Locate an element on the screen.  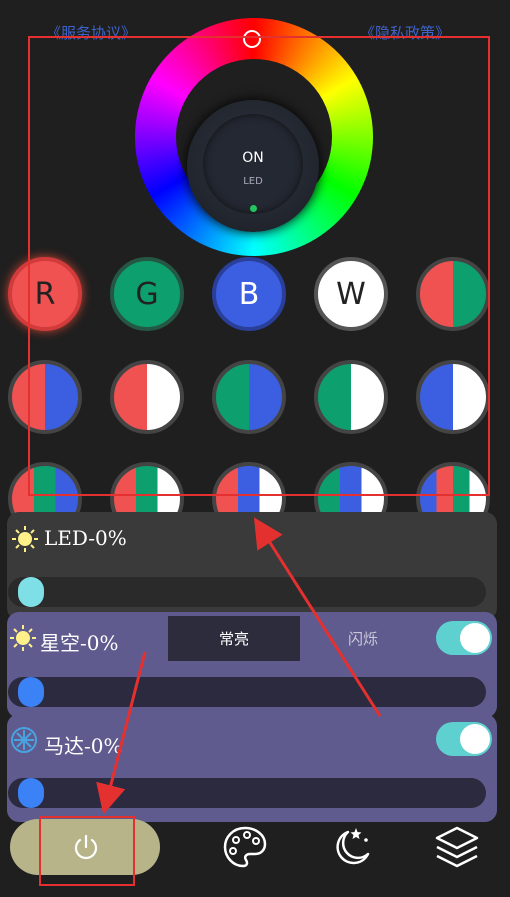
led-slider is located at coordinates (247, 592).